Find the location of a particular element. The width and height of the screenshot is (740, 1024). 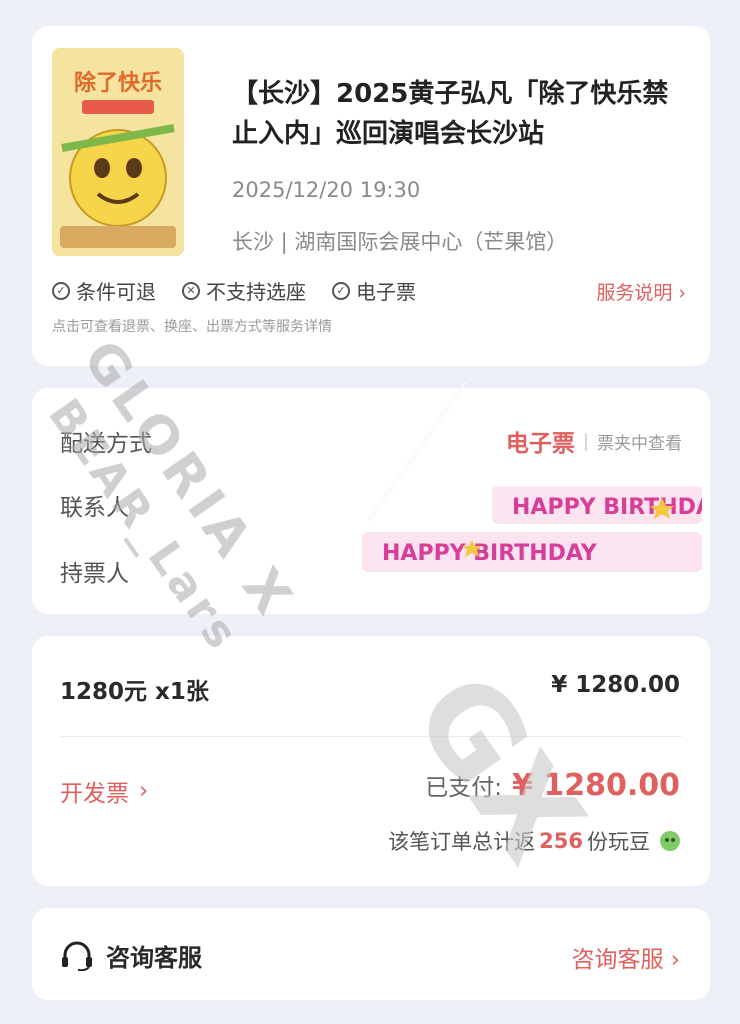

service-description-link: 服务说明 › is located at coordinates (641, 291).